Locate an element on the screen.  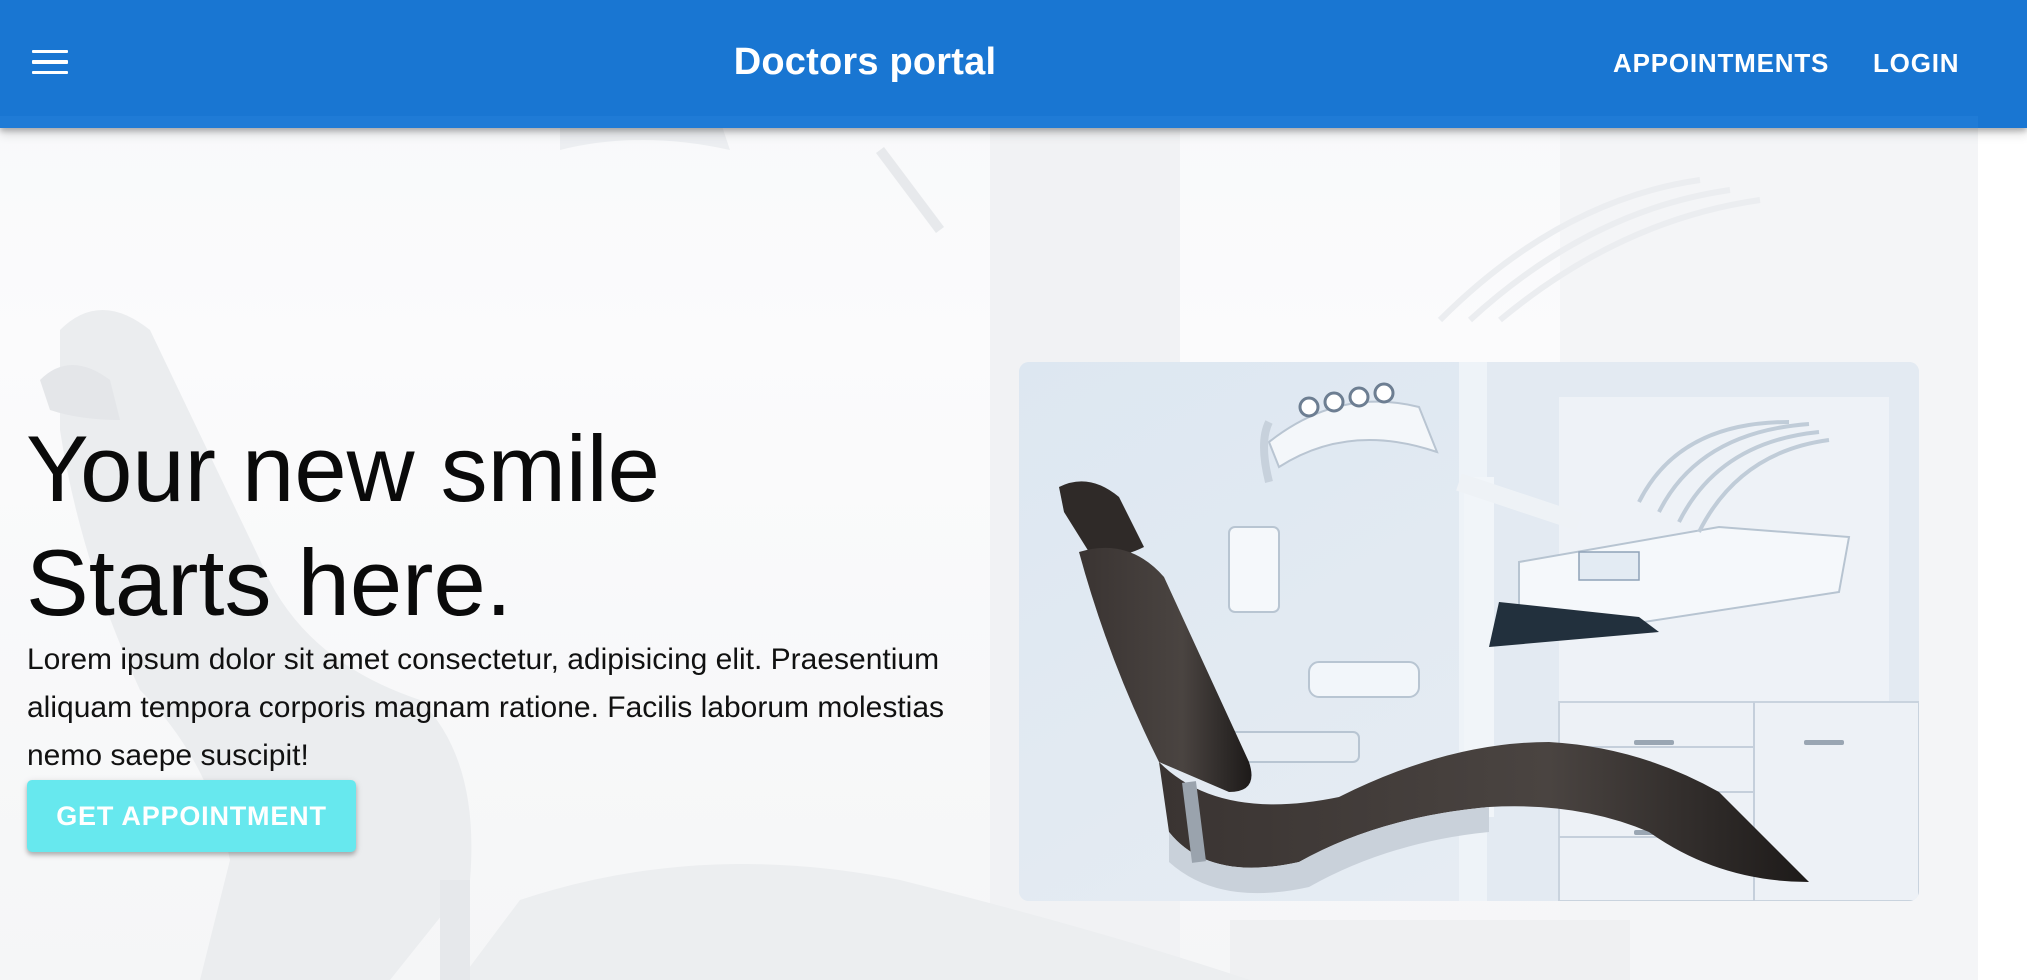
app-bar: Doctors portal APPOINTMENTS LOGIN is located at coordinates (1013, 64).